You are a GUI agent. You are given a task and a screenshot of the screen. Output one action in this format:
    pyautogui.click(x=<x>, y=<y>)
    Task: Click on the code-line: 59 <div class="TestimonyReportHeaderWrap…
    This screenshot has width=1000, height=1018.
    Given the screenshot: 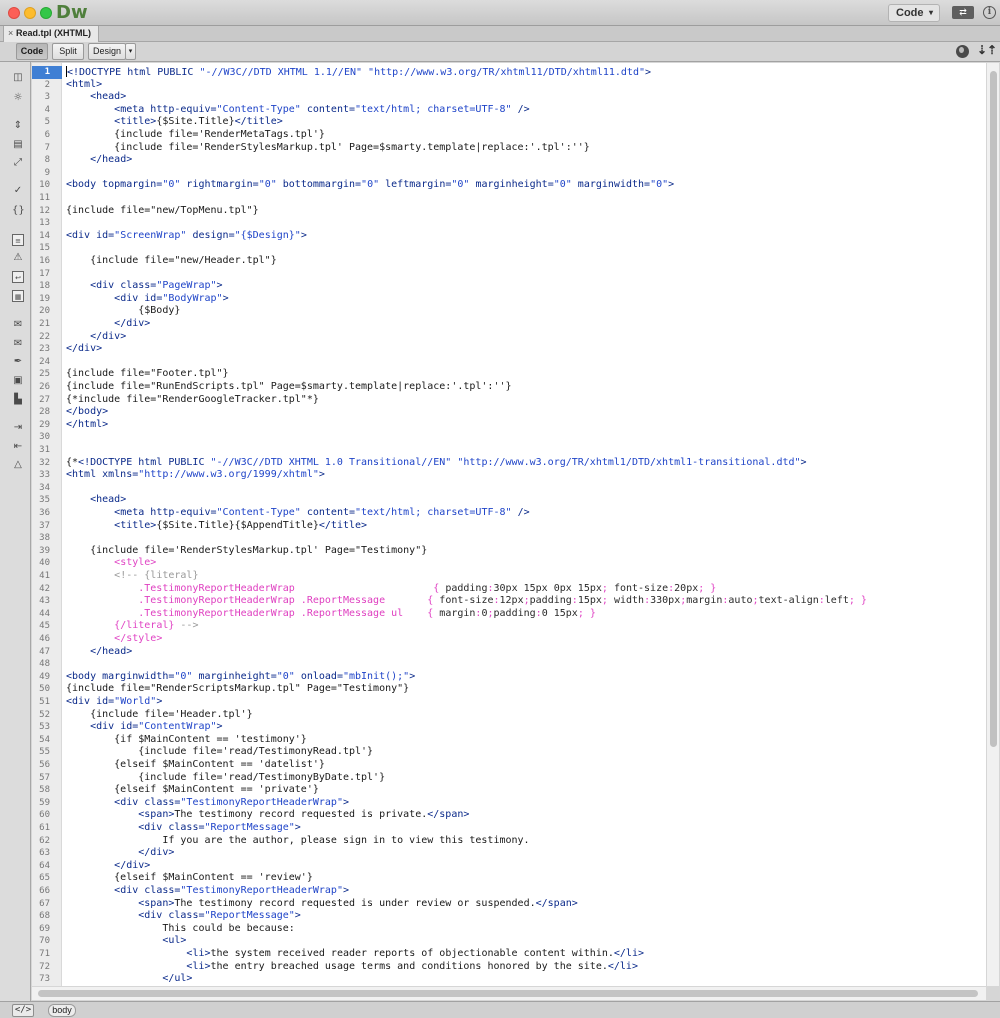 What is the action you would take?
    pyautogui.click(x=509, y=803)
    